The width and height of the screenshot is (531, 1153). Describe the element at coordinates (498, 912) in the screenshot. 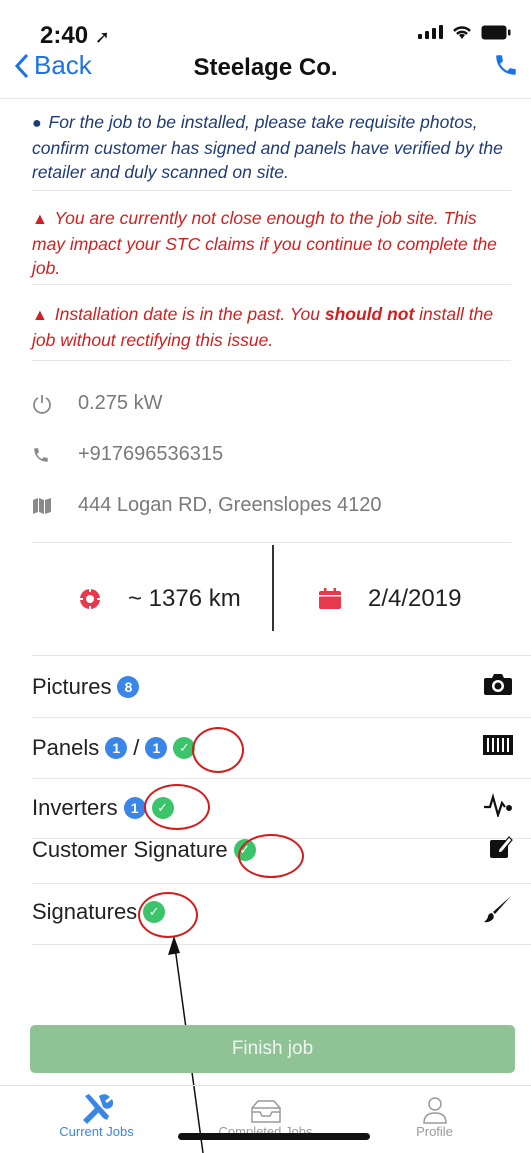

I see `brush-icon` at that location.